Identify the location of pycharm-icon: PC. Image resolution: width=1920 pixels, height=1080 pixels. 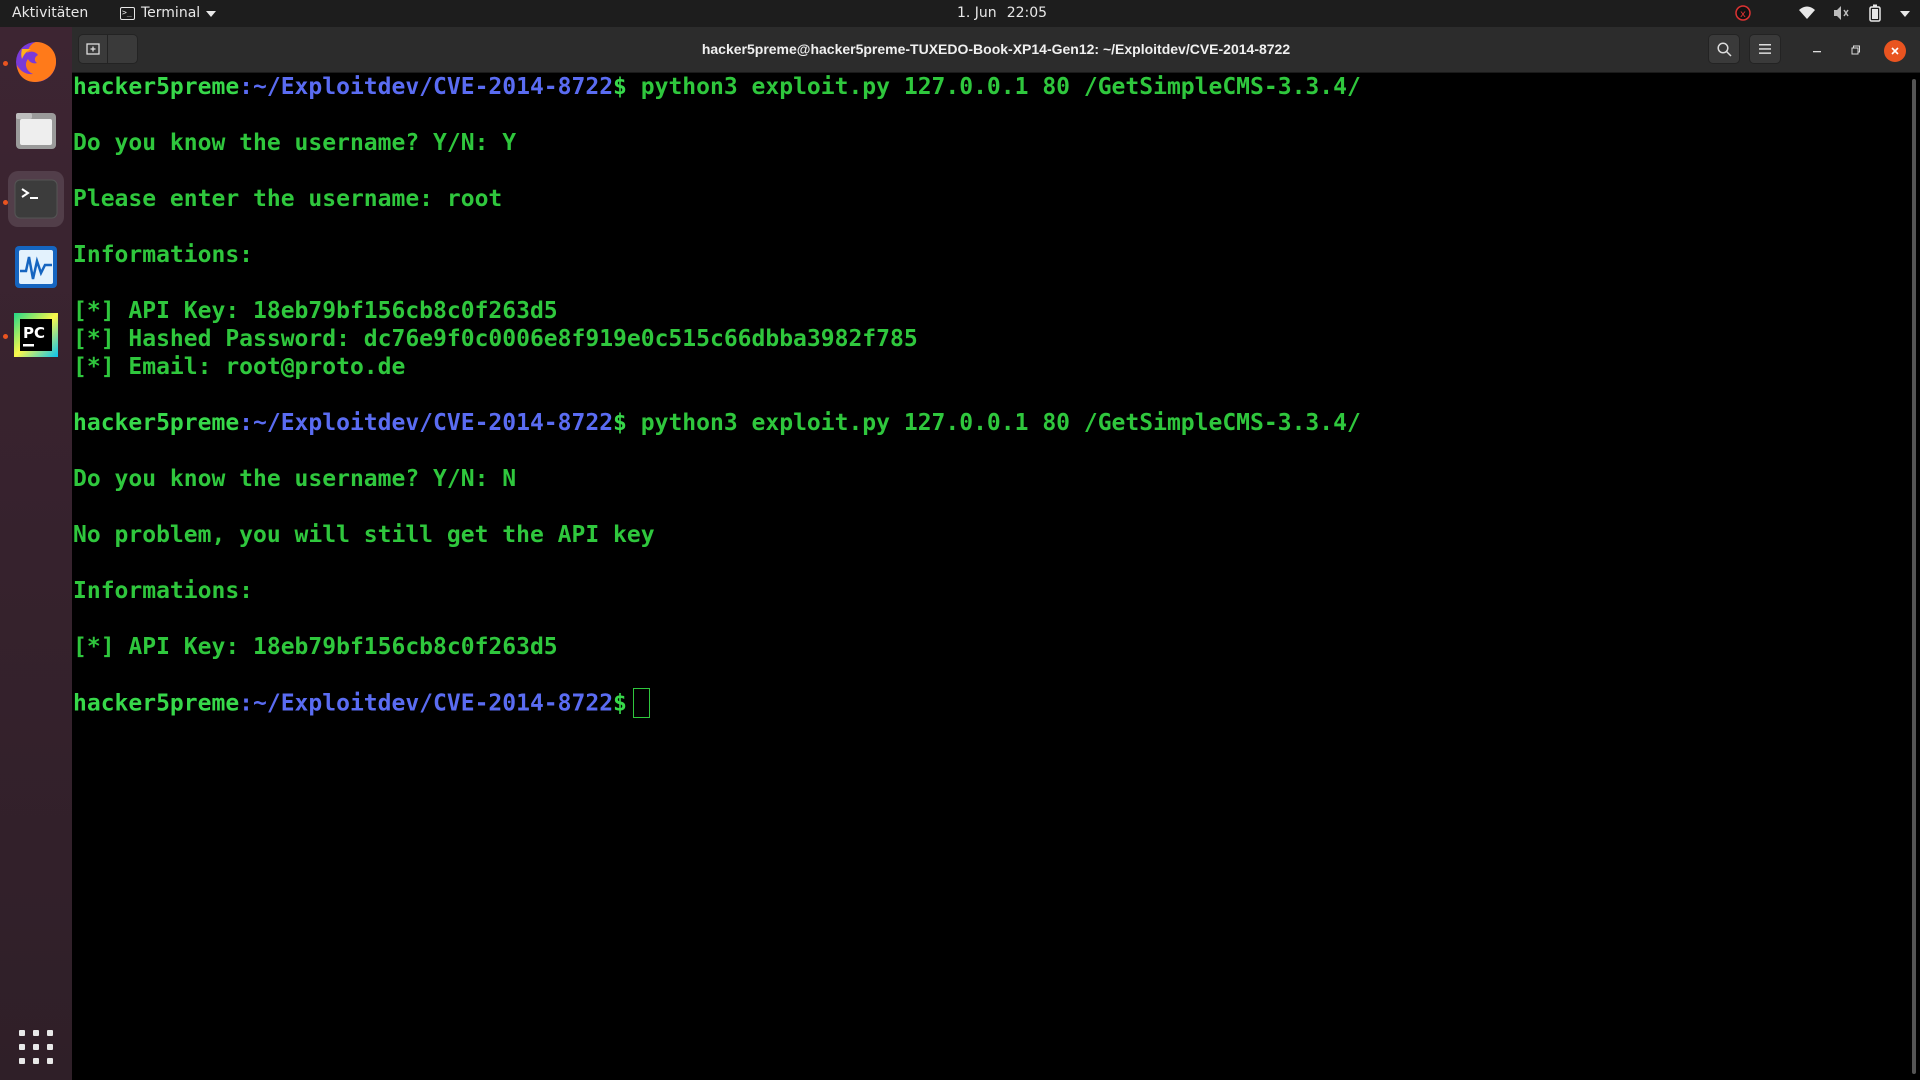
(36, 335).